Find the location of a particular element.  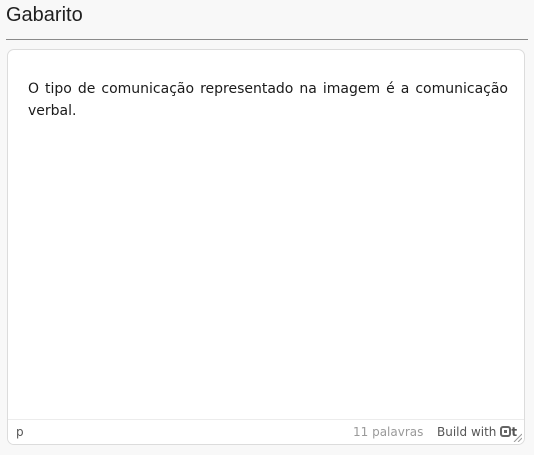

powered-by-link: Build with t is located at coordinates (477, 432).